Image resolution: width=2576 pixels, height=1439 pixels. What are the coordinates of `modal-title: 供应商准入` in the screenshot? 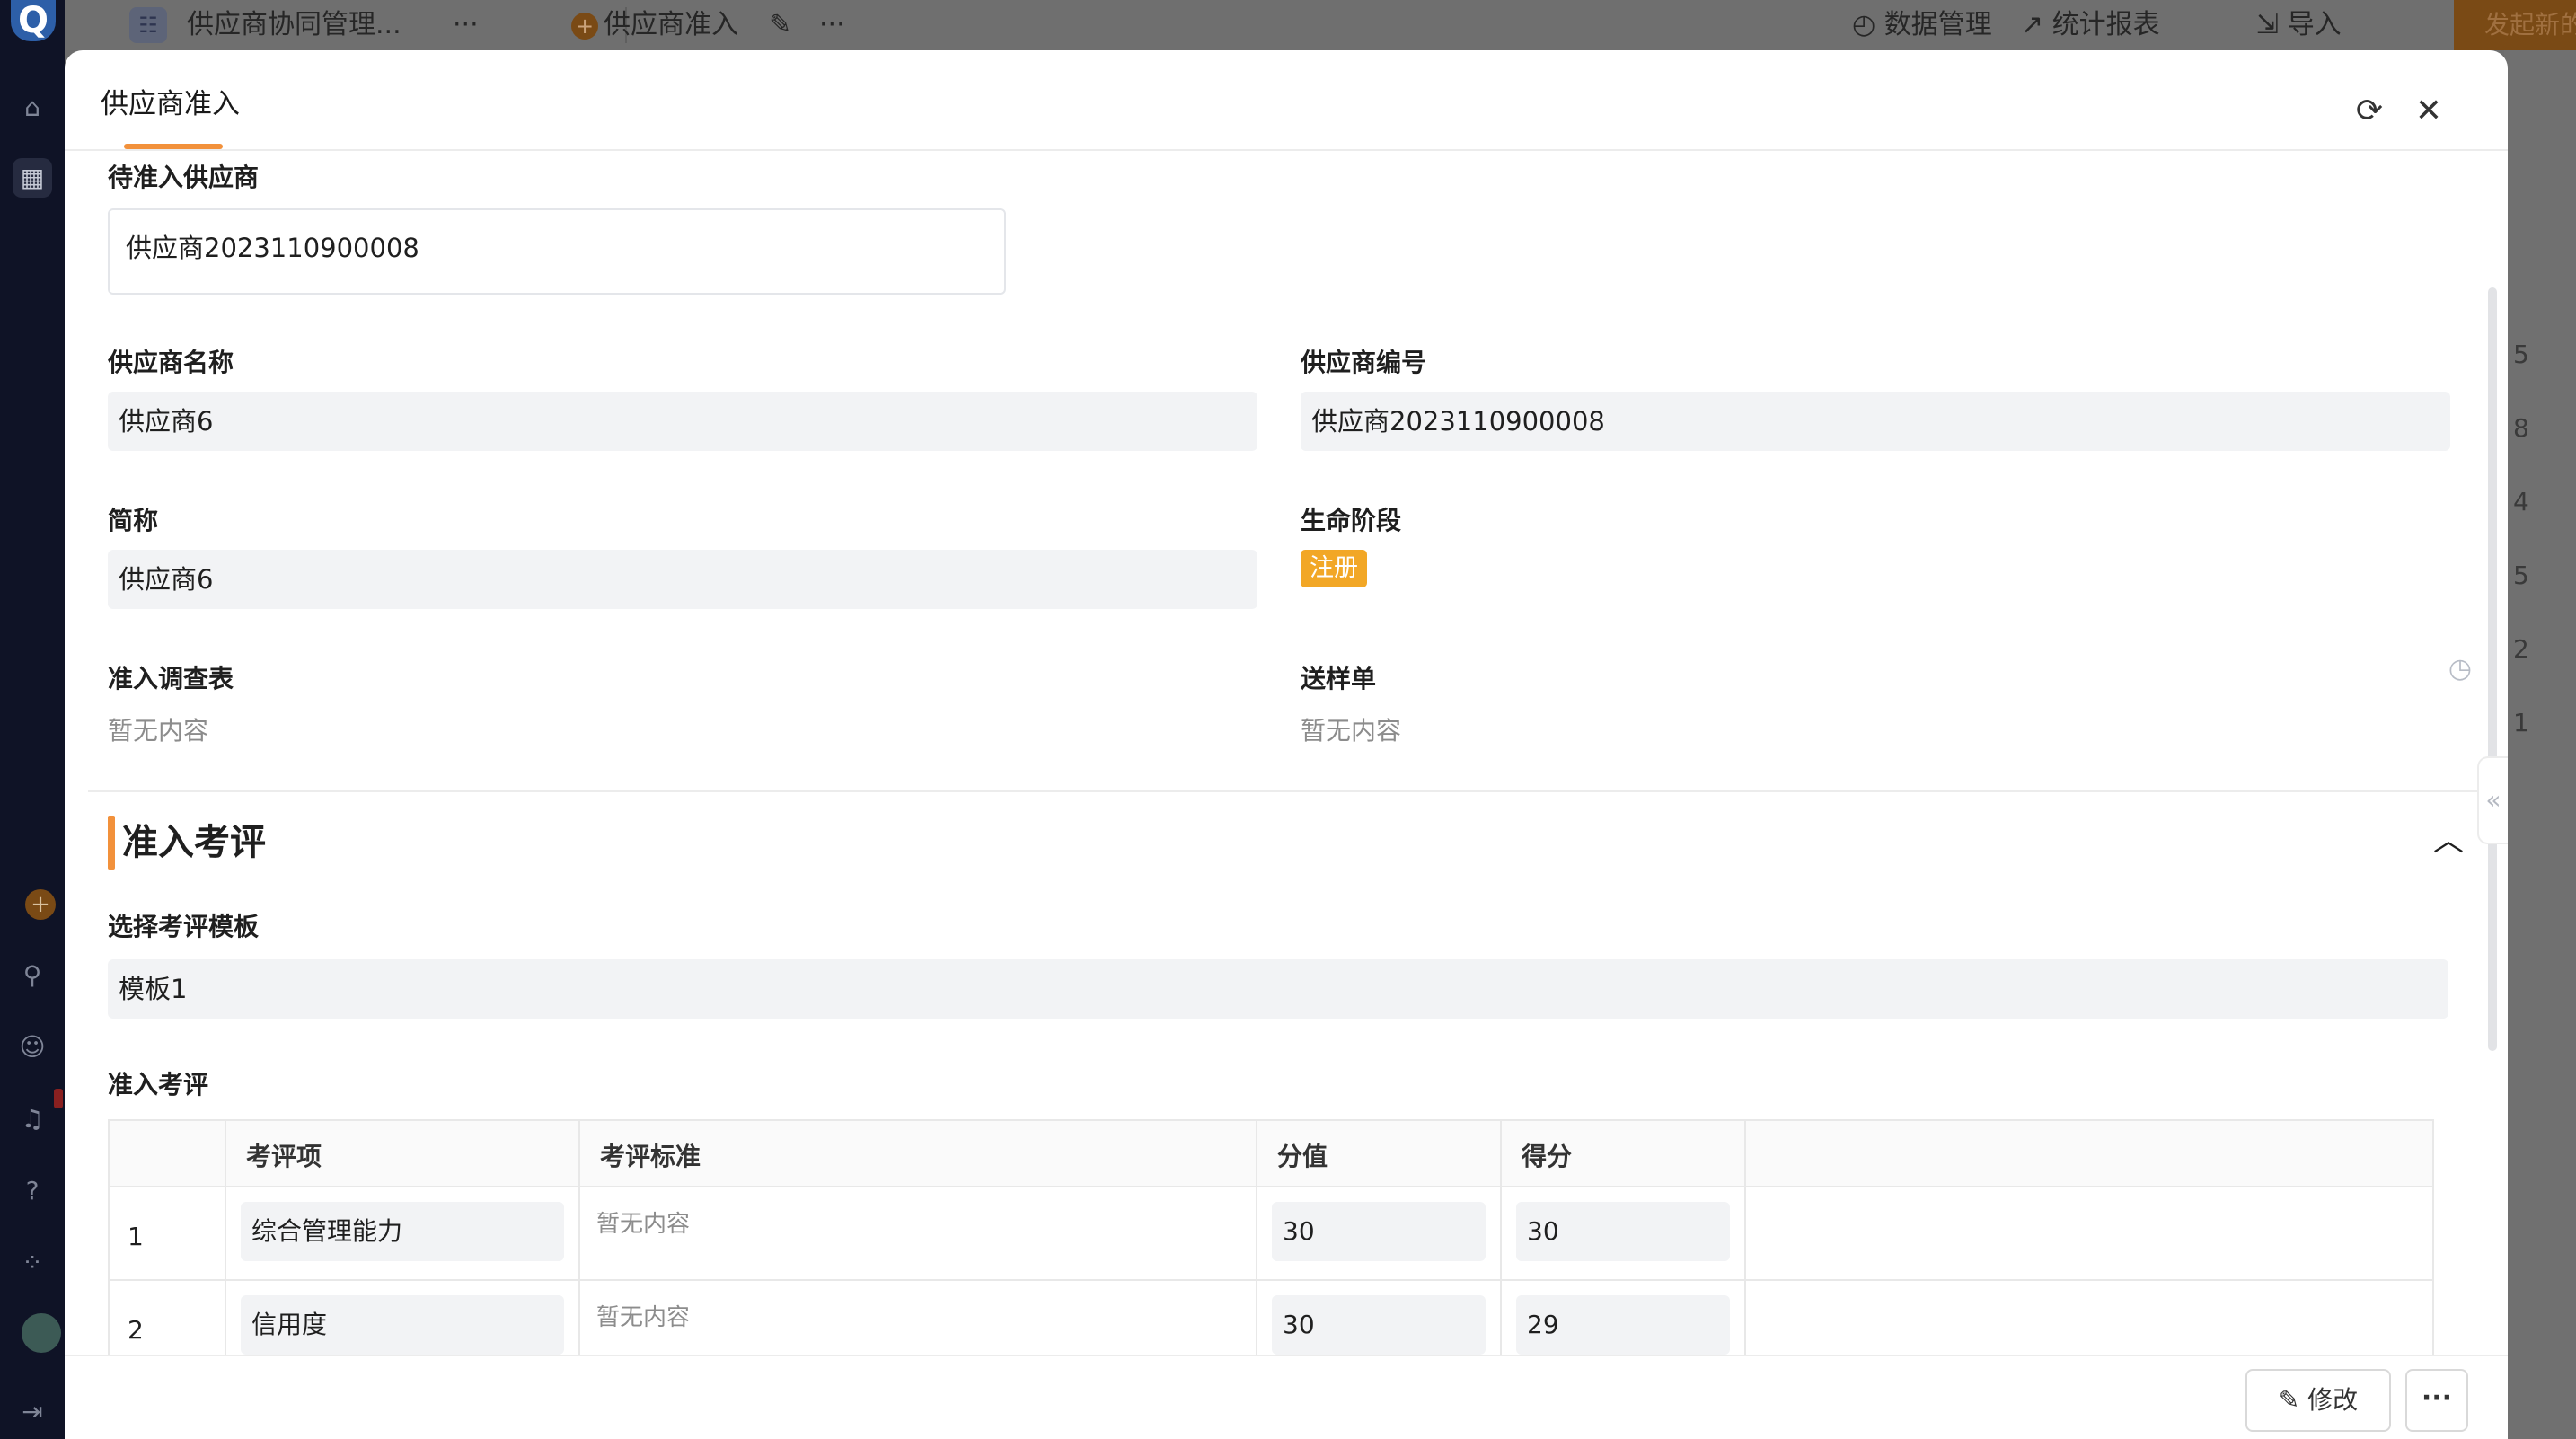 It's located at (170, 101).